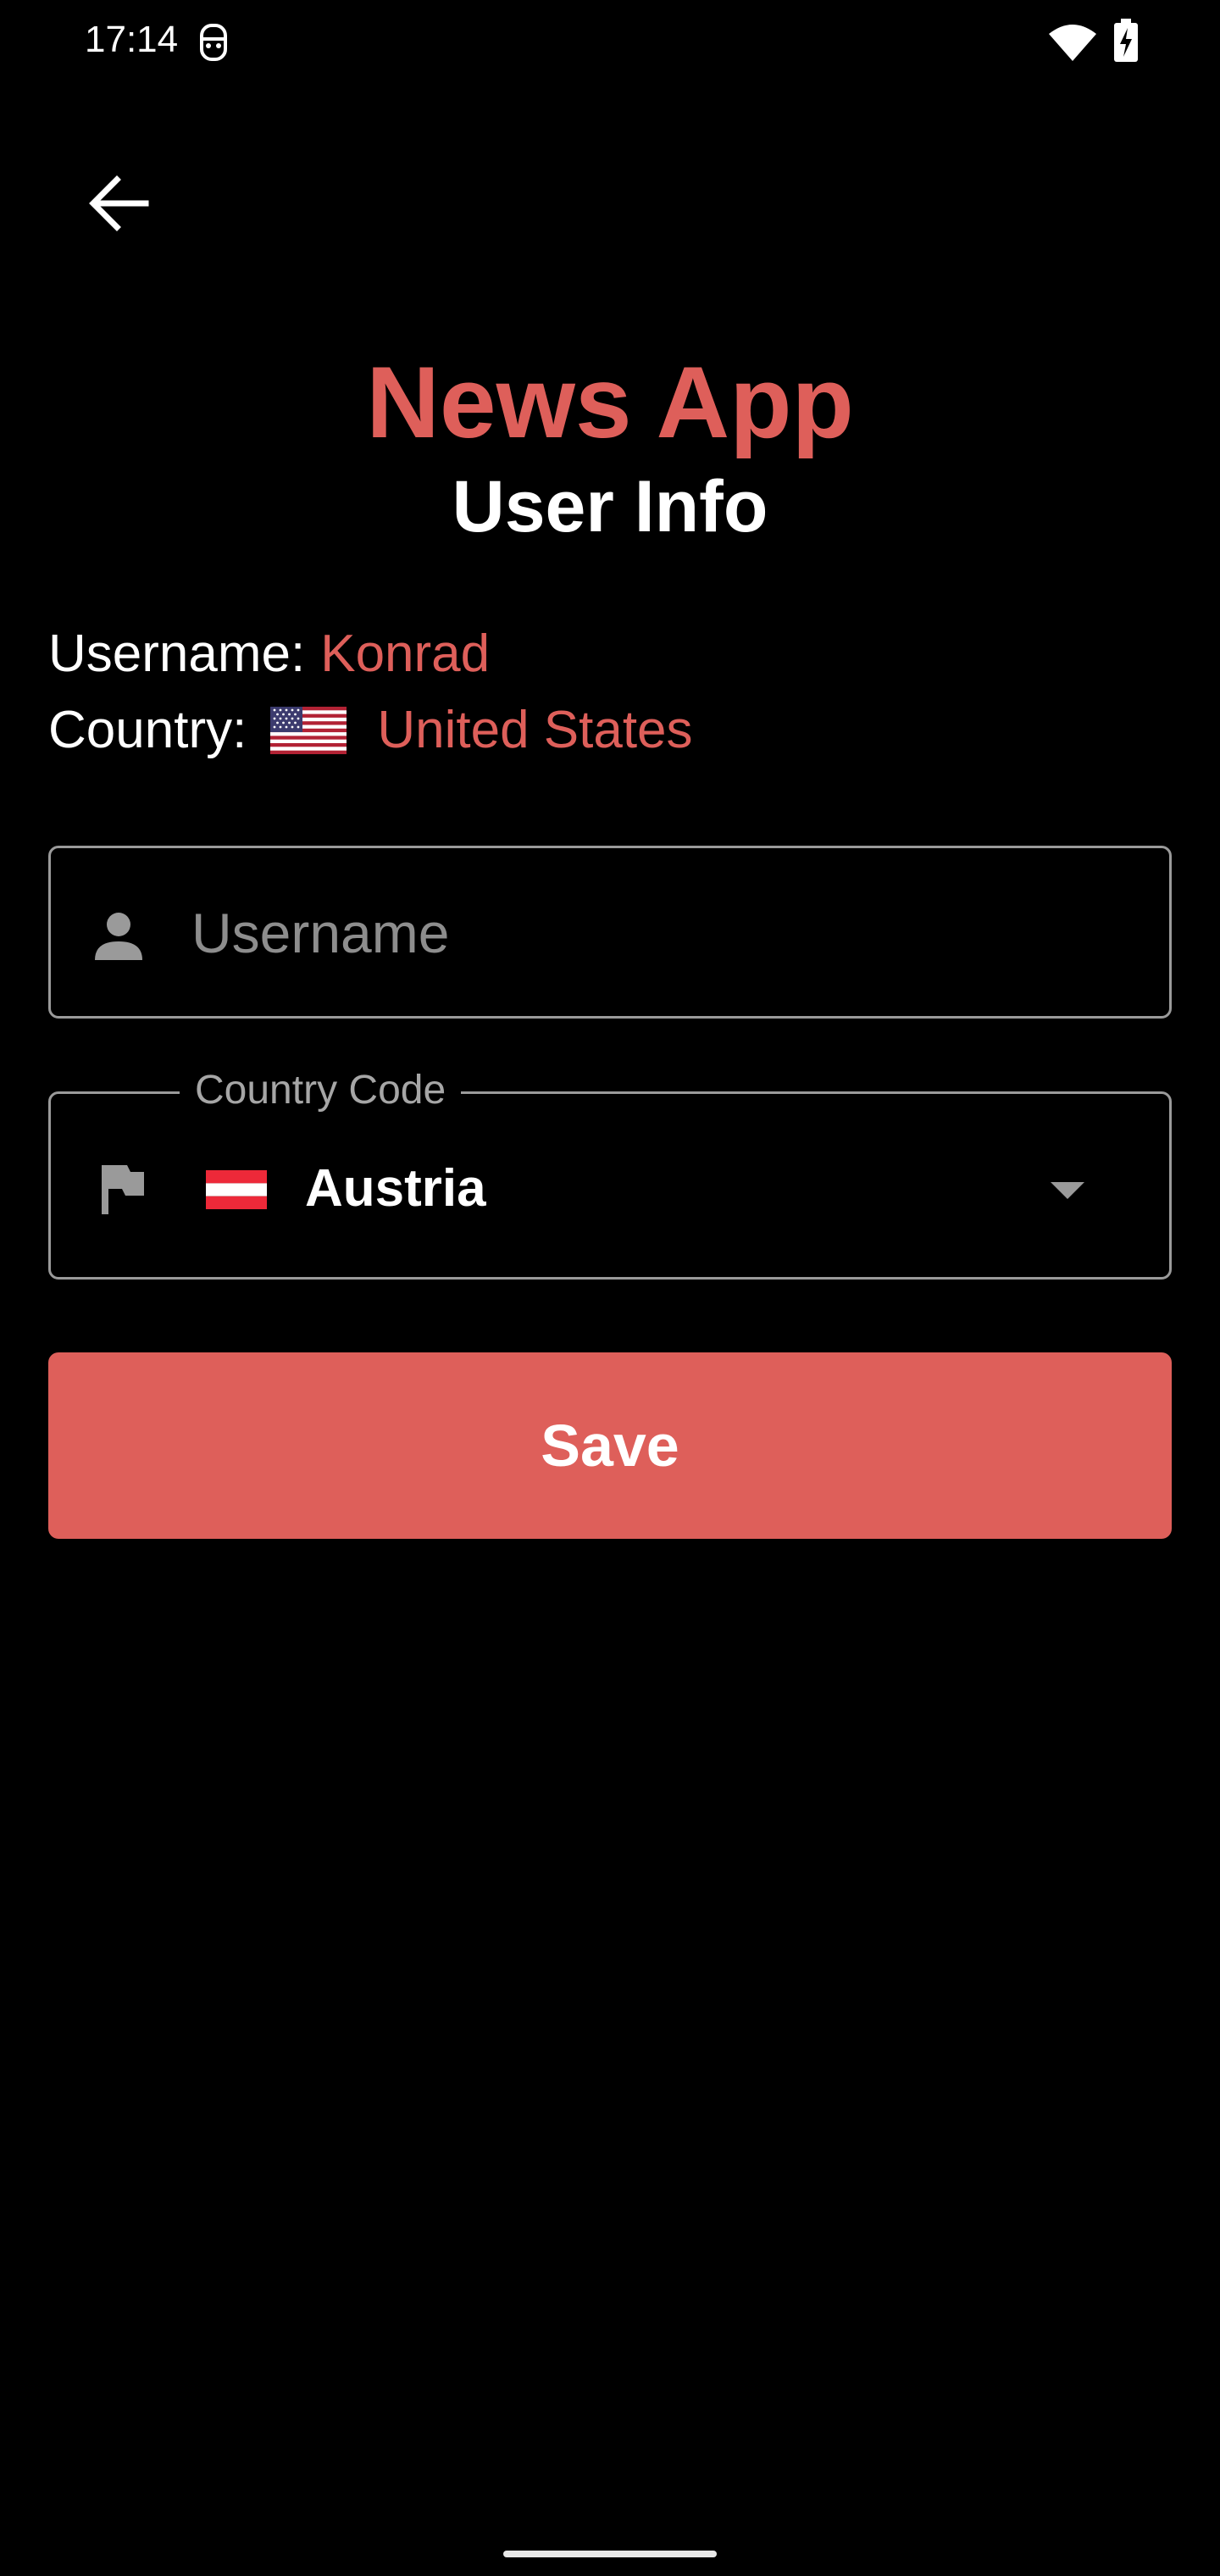 This screenshot has width=1220, height=2576. I want to click on country-code-label: Country Code, so click(321, 1090).